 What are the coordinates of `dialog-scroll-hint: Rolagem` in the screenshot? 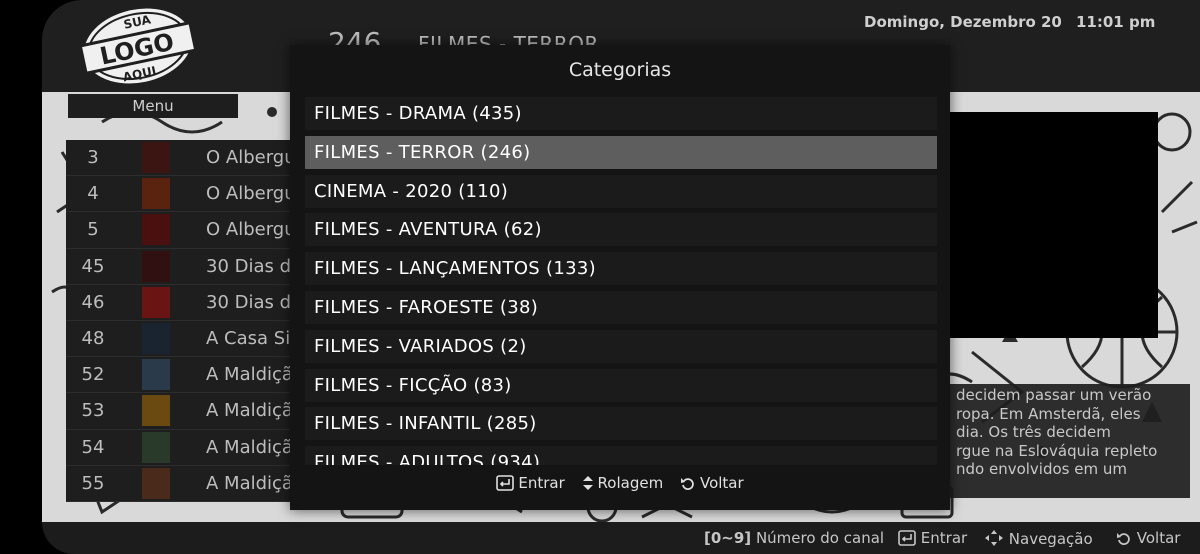 It's located at (623, 483).